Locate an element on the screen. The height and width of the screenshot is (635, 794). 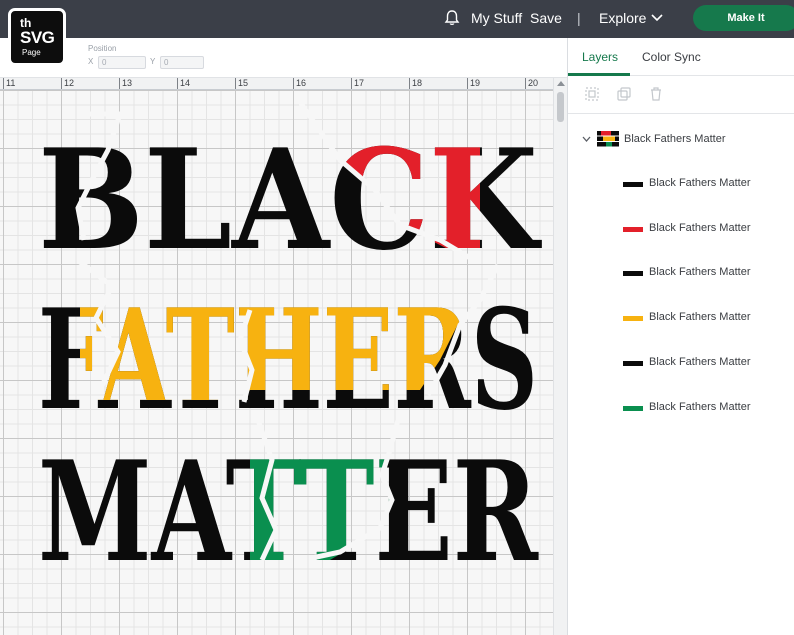
scroll-thumb is located at coordinates (560, 107).